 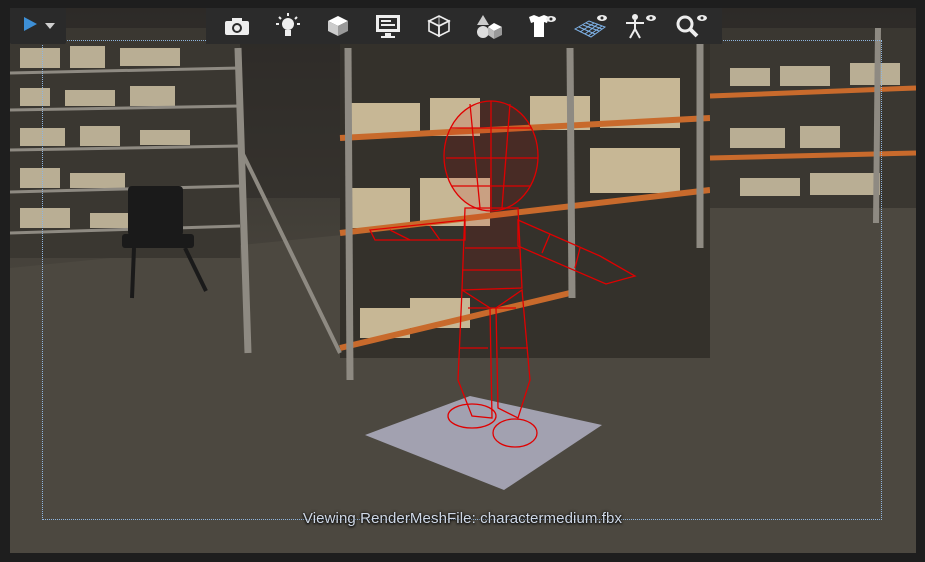 I want to click on left-shelving, so click(x=125, y=143).